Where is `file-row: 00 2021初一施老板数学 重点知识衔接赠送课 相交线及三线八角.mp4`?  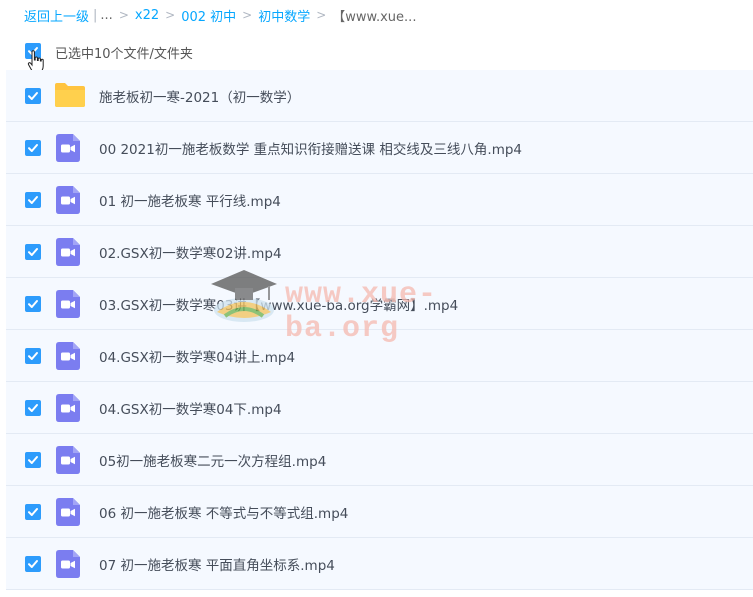
file-row: 00 2021初一施老板数学 重点知识衔接赠送课 相交线及三线八角.mp4 is located at coordinates (379, 148).